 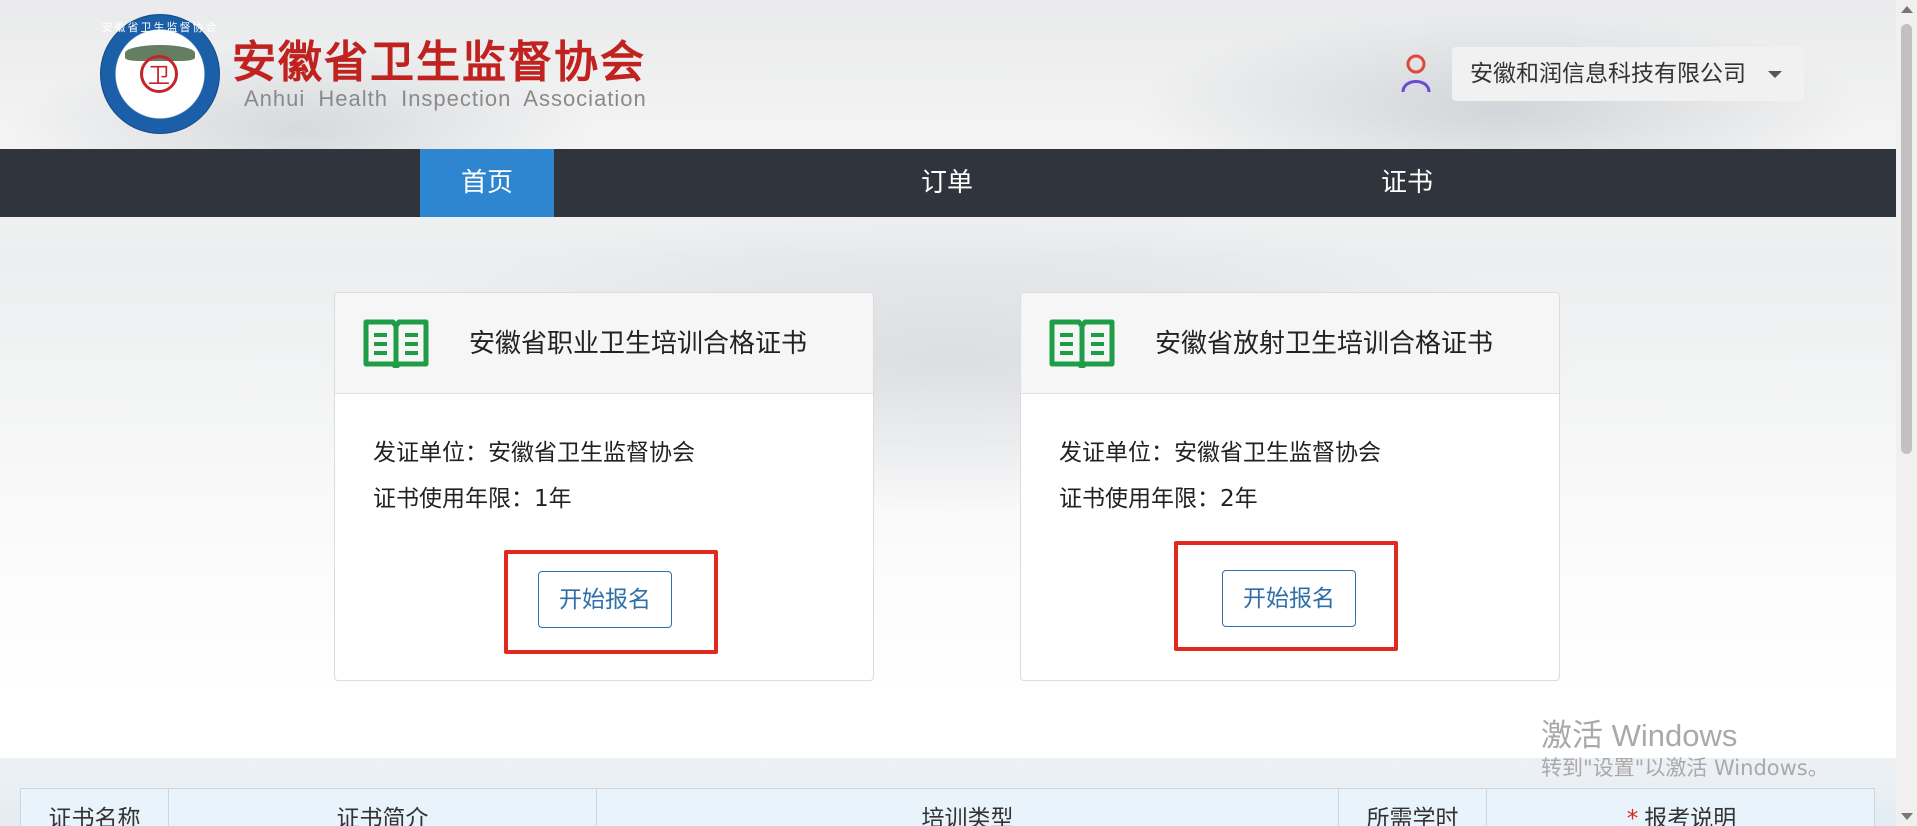 I want to click on site-subtitle: Anhui Health Inspection Association, so click(x=445, y=98).